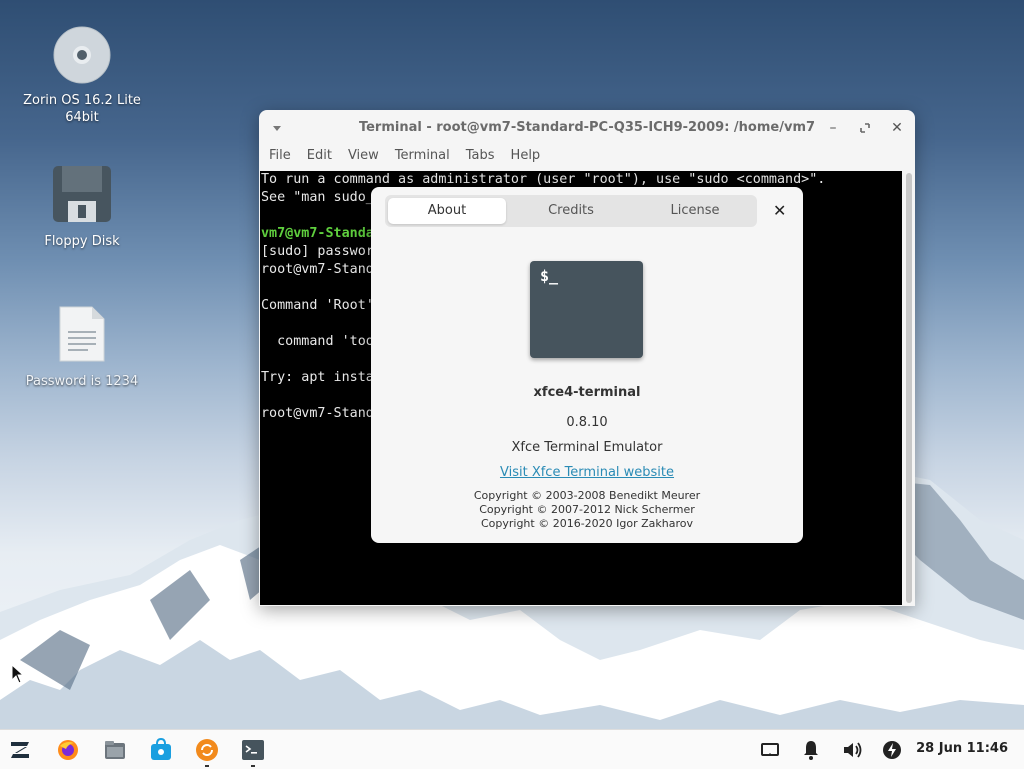  What do you see at coordinates (447, 211) in the screenshot?
I see `tab-about: About` at bounding box center [447, 211].